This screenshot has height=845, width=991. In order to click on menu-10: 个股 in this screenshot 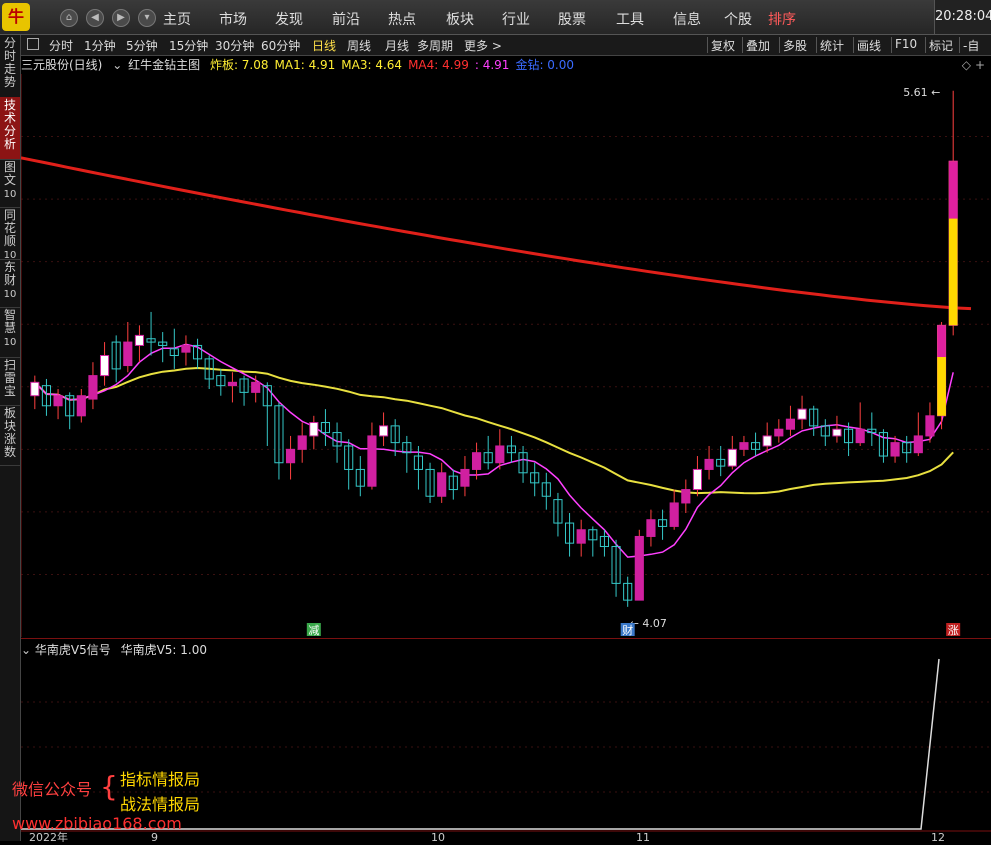, I will do `click(738, 19)`.